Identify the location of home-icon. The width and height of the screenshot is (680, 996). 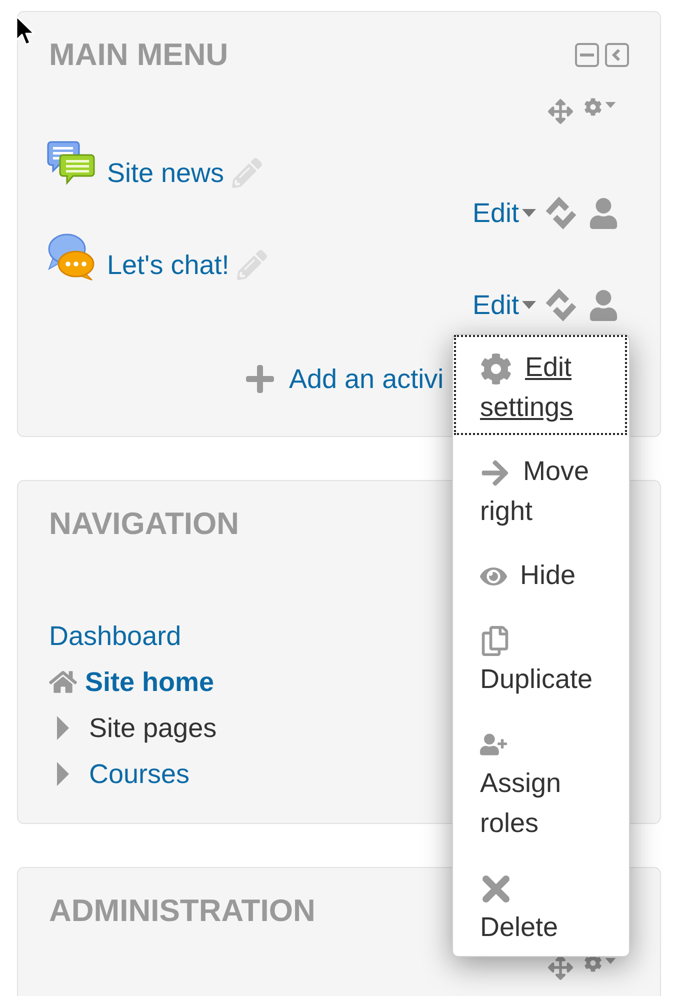
(63, 682).